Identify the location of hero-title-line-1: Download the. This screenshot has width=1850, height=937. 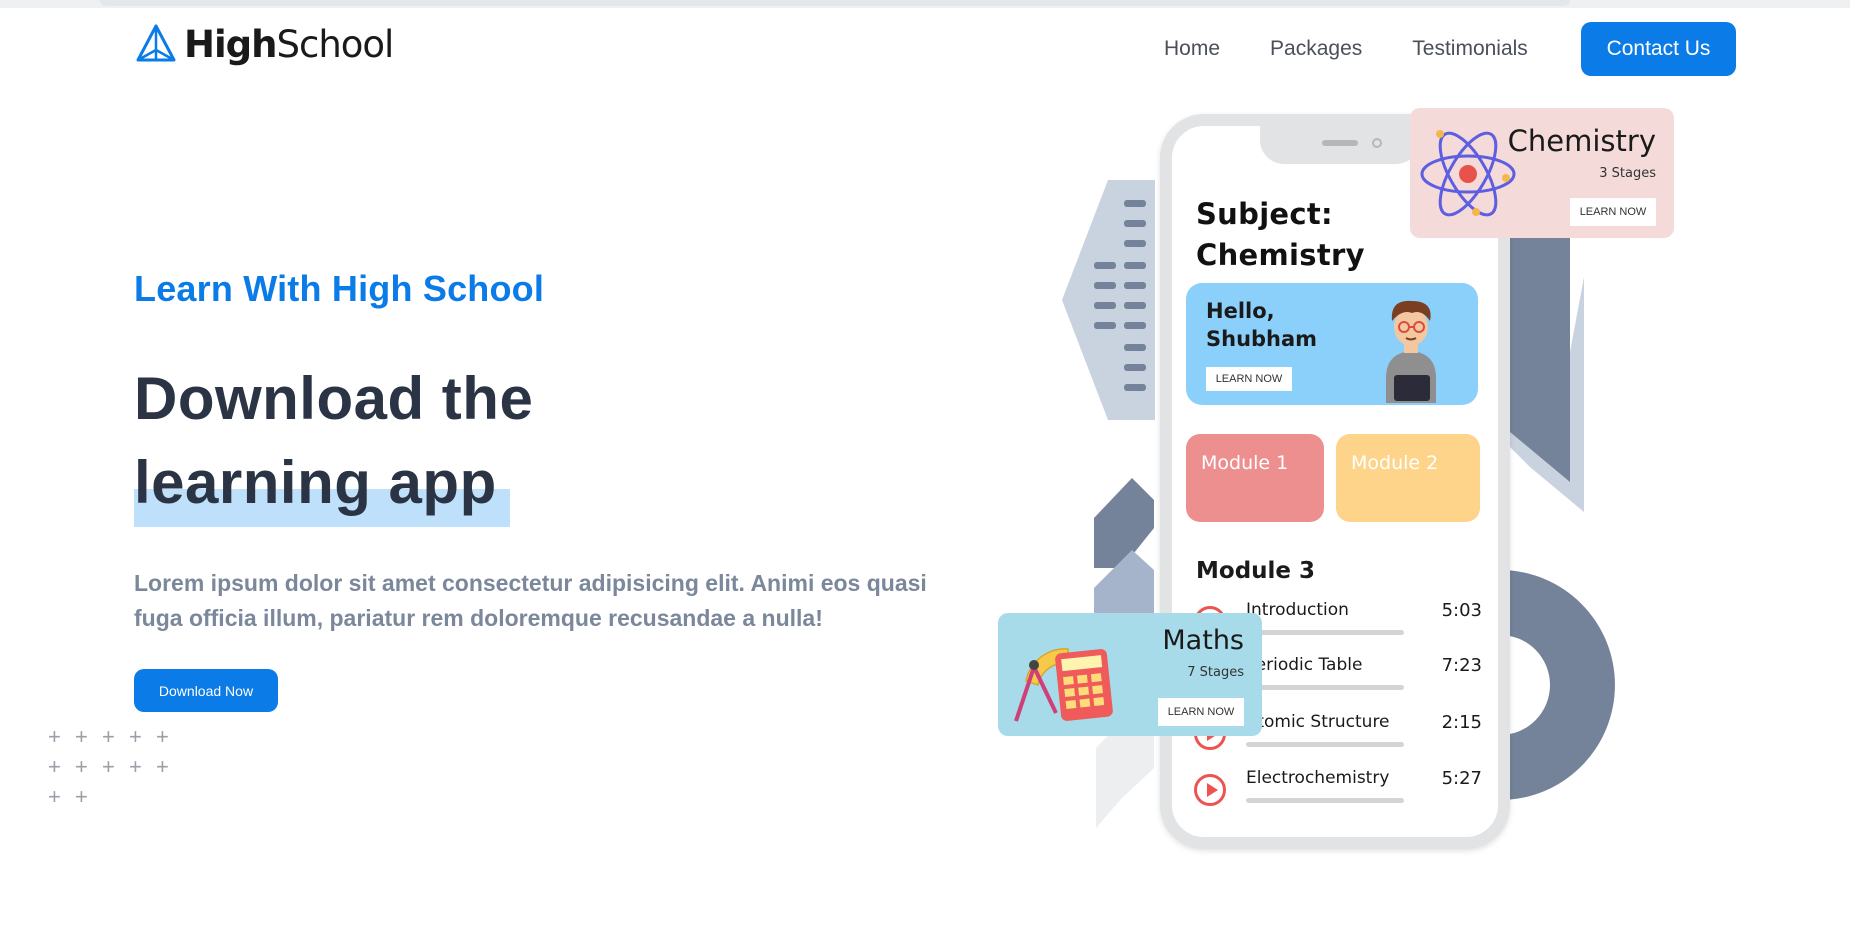
(334, 398).